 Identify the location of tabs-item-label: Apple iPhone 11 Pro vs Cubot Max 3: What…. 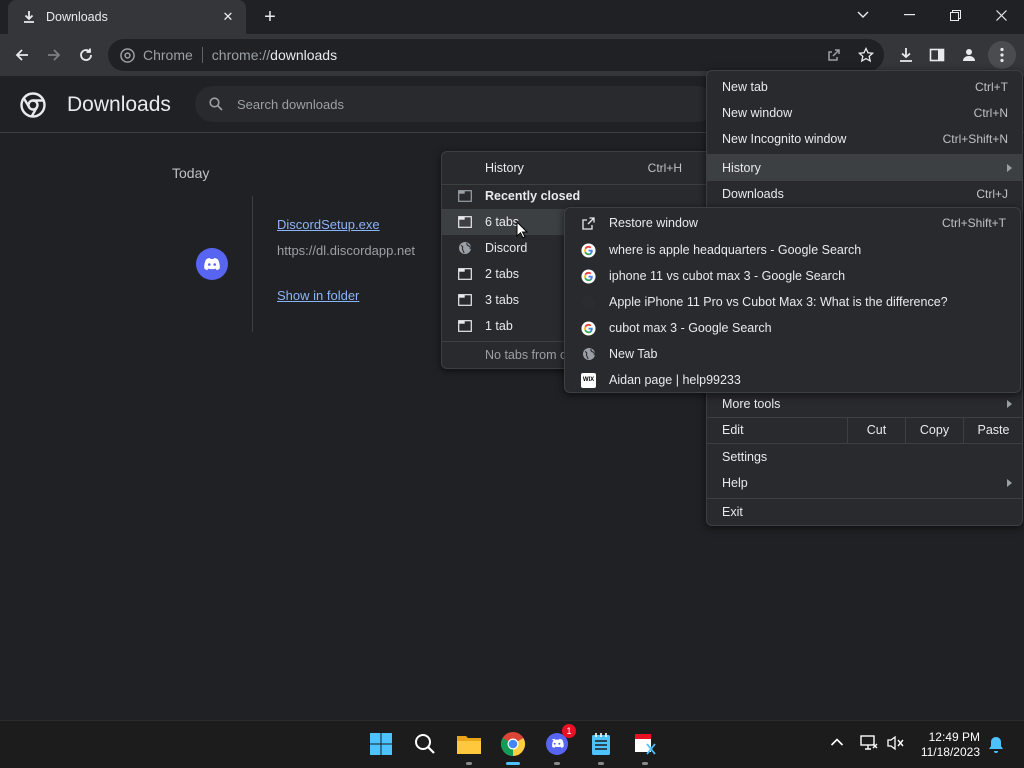
(778, 302).